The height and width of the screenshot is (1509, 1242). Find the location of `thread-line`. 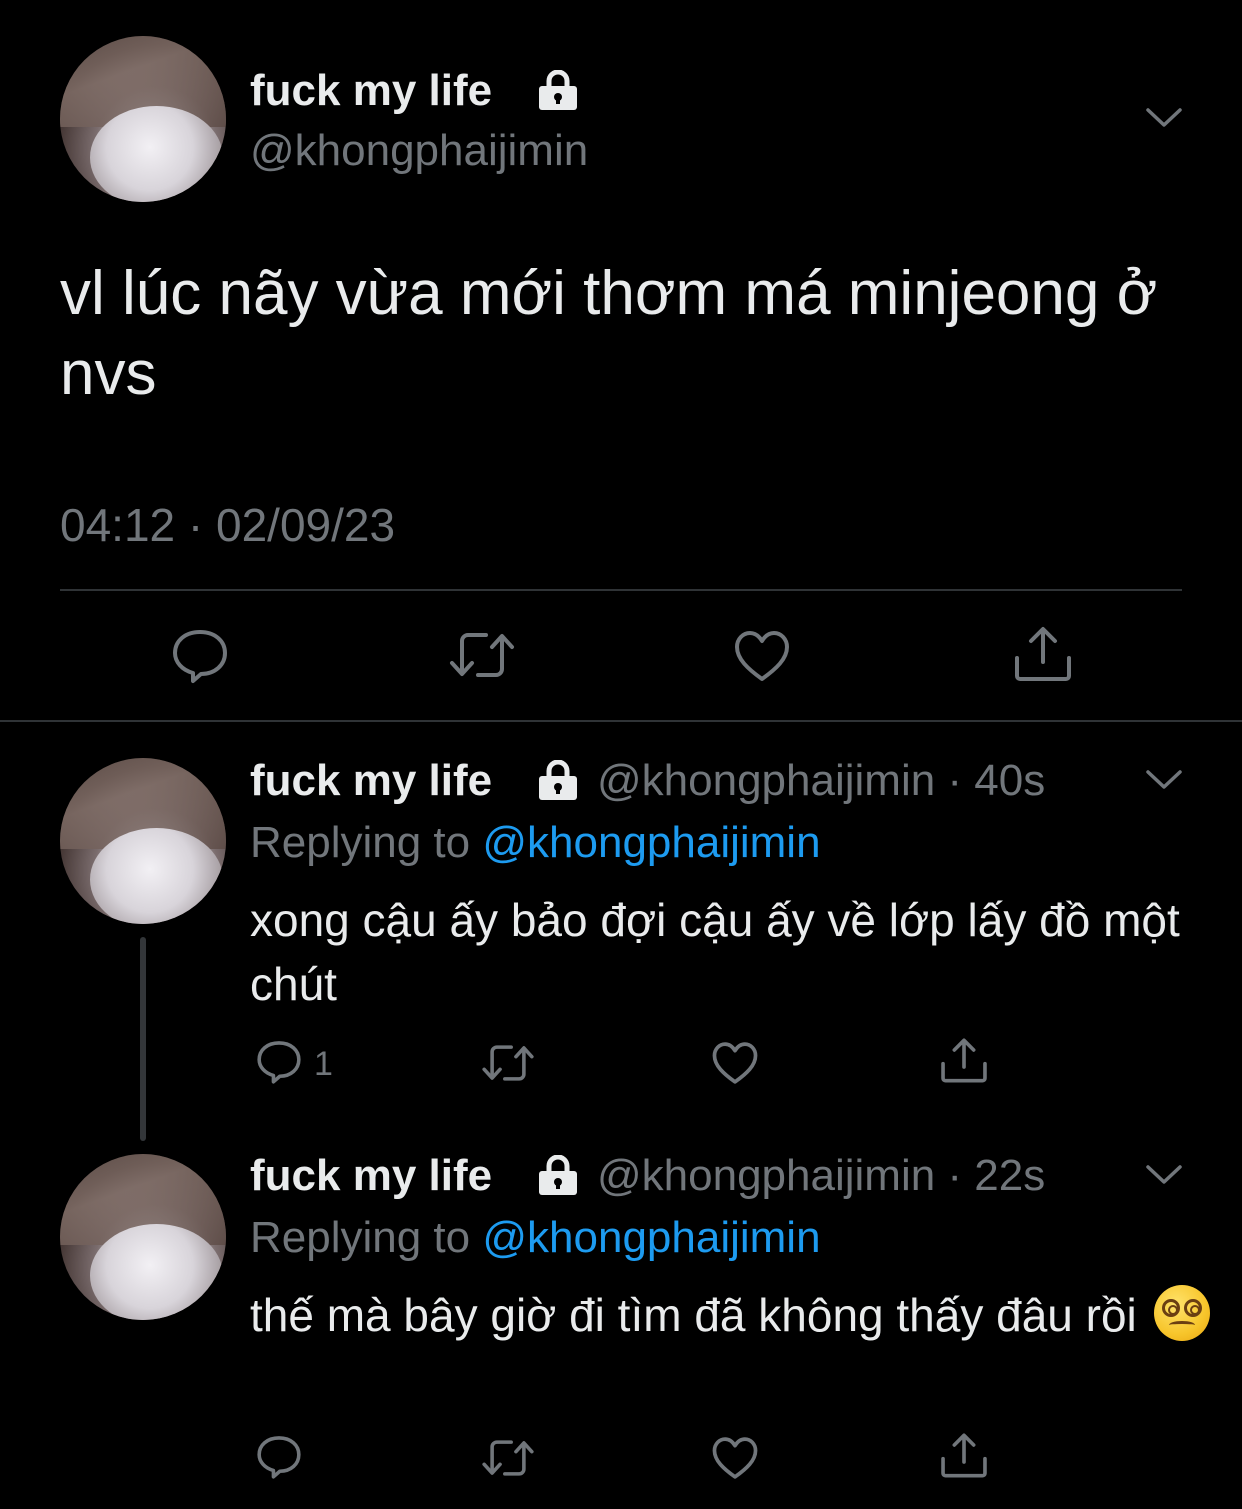

thread-line is located at coordinates (143, 1039).